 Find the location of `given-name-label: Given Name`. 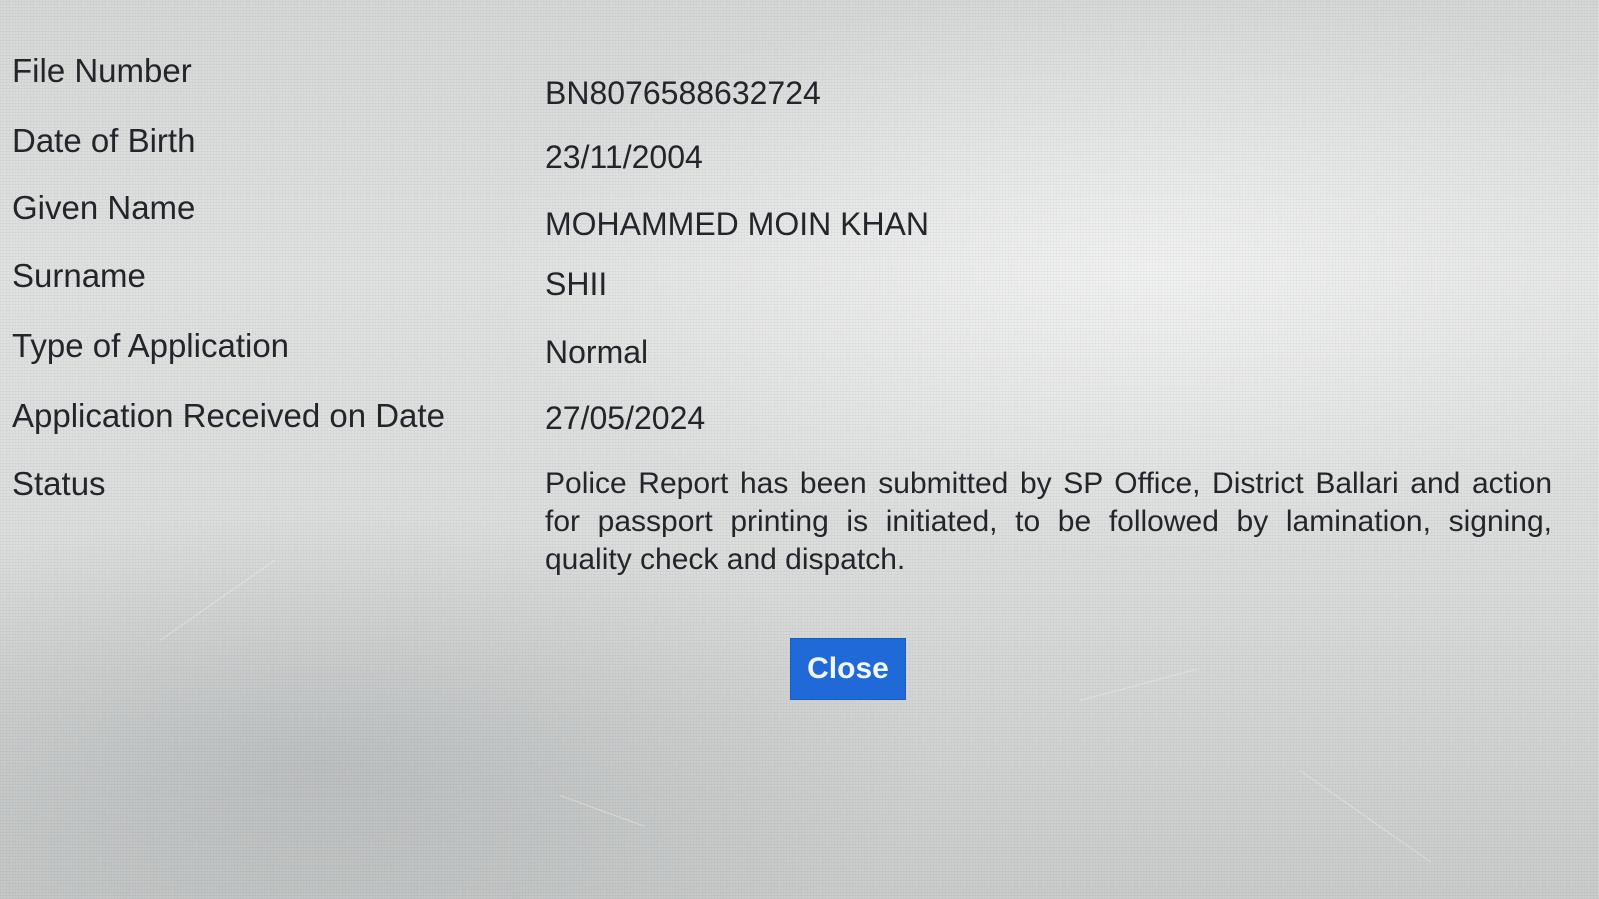

given-name-label: Given Name is located at coordinates (104, 207).